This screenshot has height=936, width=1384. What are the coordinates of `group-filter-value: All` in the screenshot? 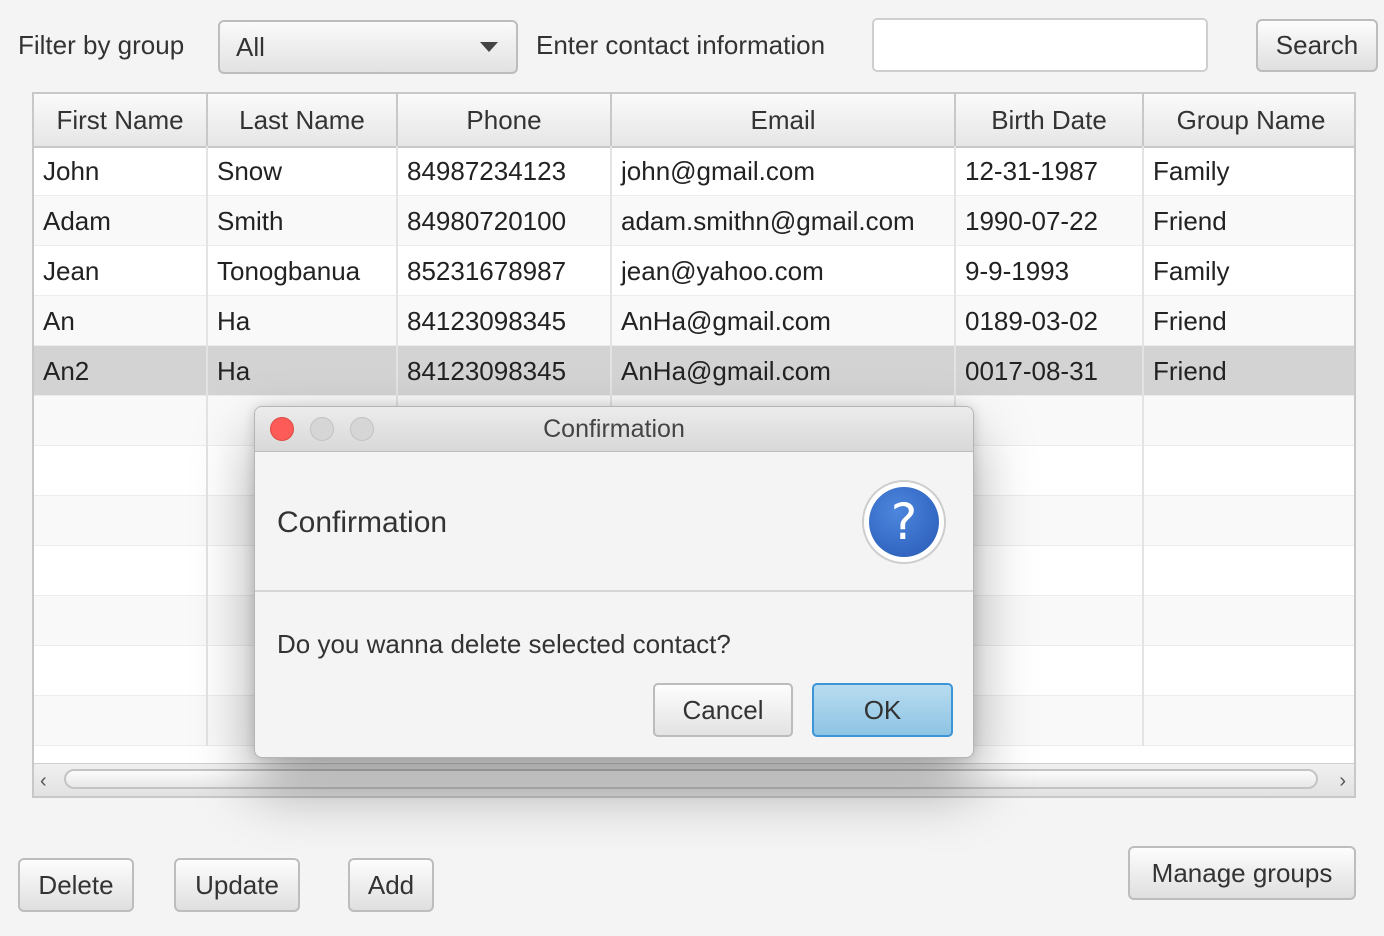 It's located at (250, 47).